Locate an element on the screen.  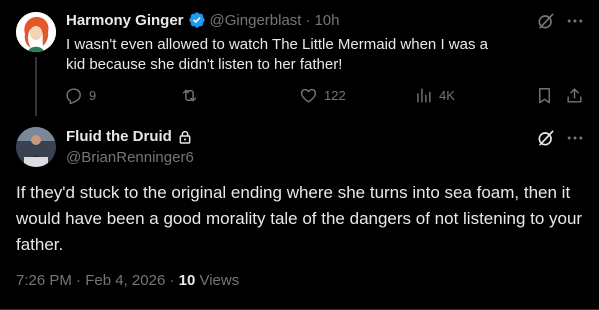
parent-tweet-header: Harmony Ginger @Gingerblast · 10h is located at coordinates (203, 20).